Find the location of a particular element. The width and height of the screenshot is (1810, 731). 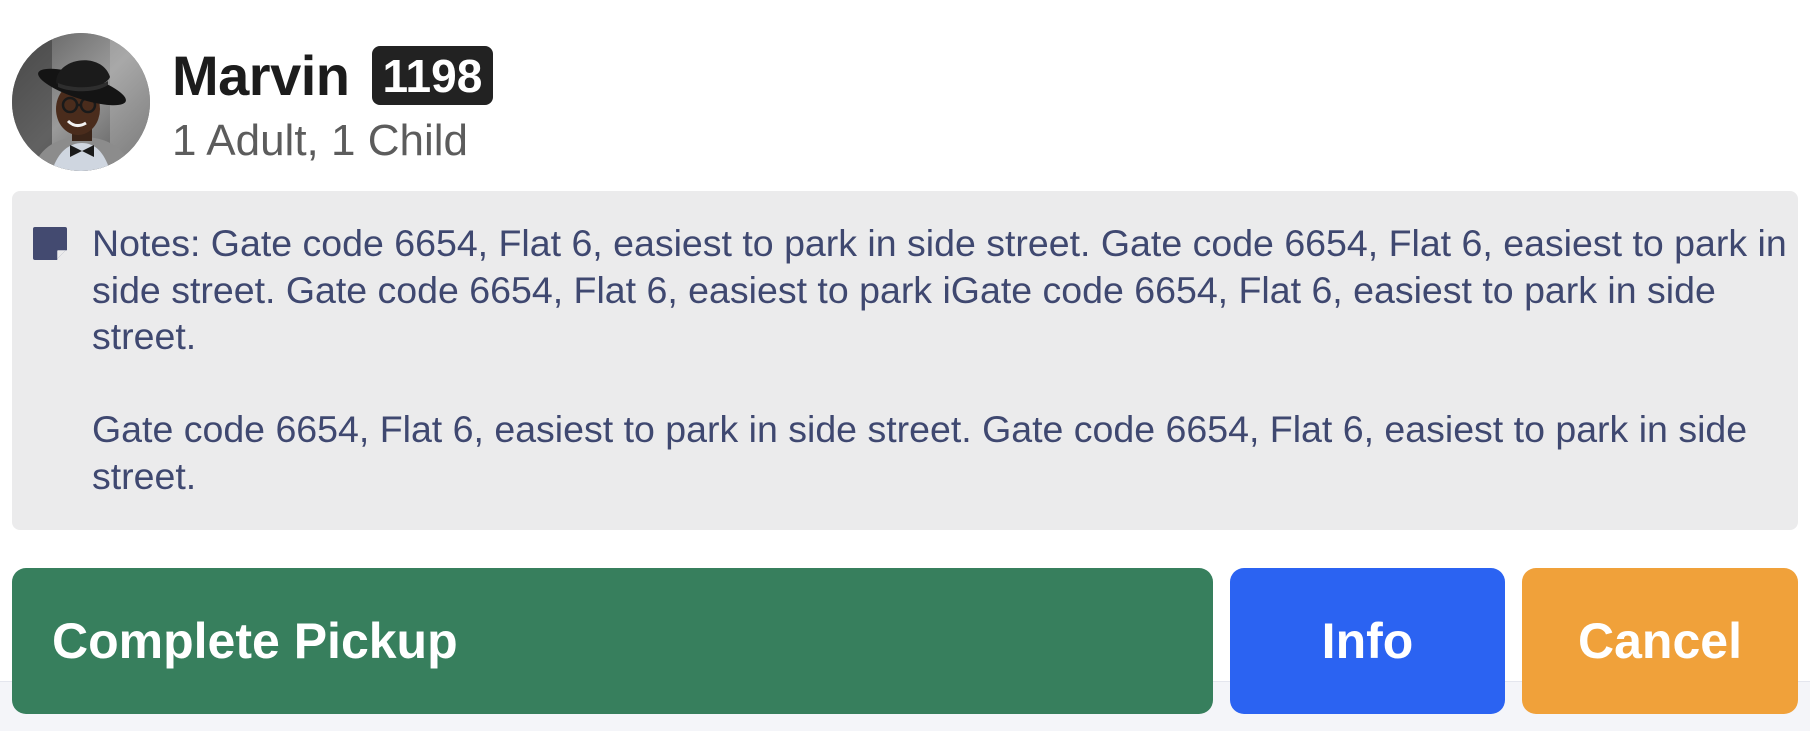

customer-identity: Marvin 1198 1 Adult, 1 Child is located at coordinates (333, 102).